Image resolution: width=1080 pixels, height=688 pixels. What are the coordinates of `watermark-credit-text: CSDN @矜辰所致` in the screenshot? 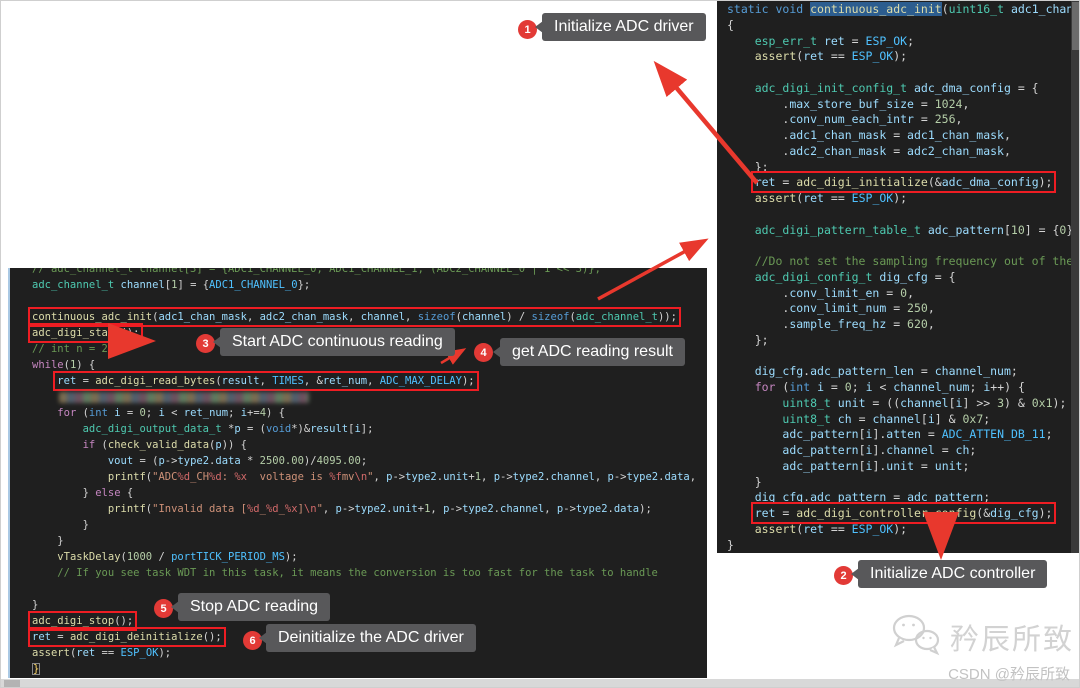 It's located at (1009, 674).